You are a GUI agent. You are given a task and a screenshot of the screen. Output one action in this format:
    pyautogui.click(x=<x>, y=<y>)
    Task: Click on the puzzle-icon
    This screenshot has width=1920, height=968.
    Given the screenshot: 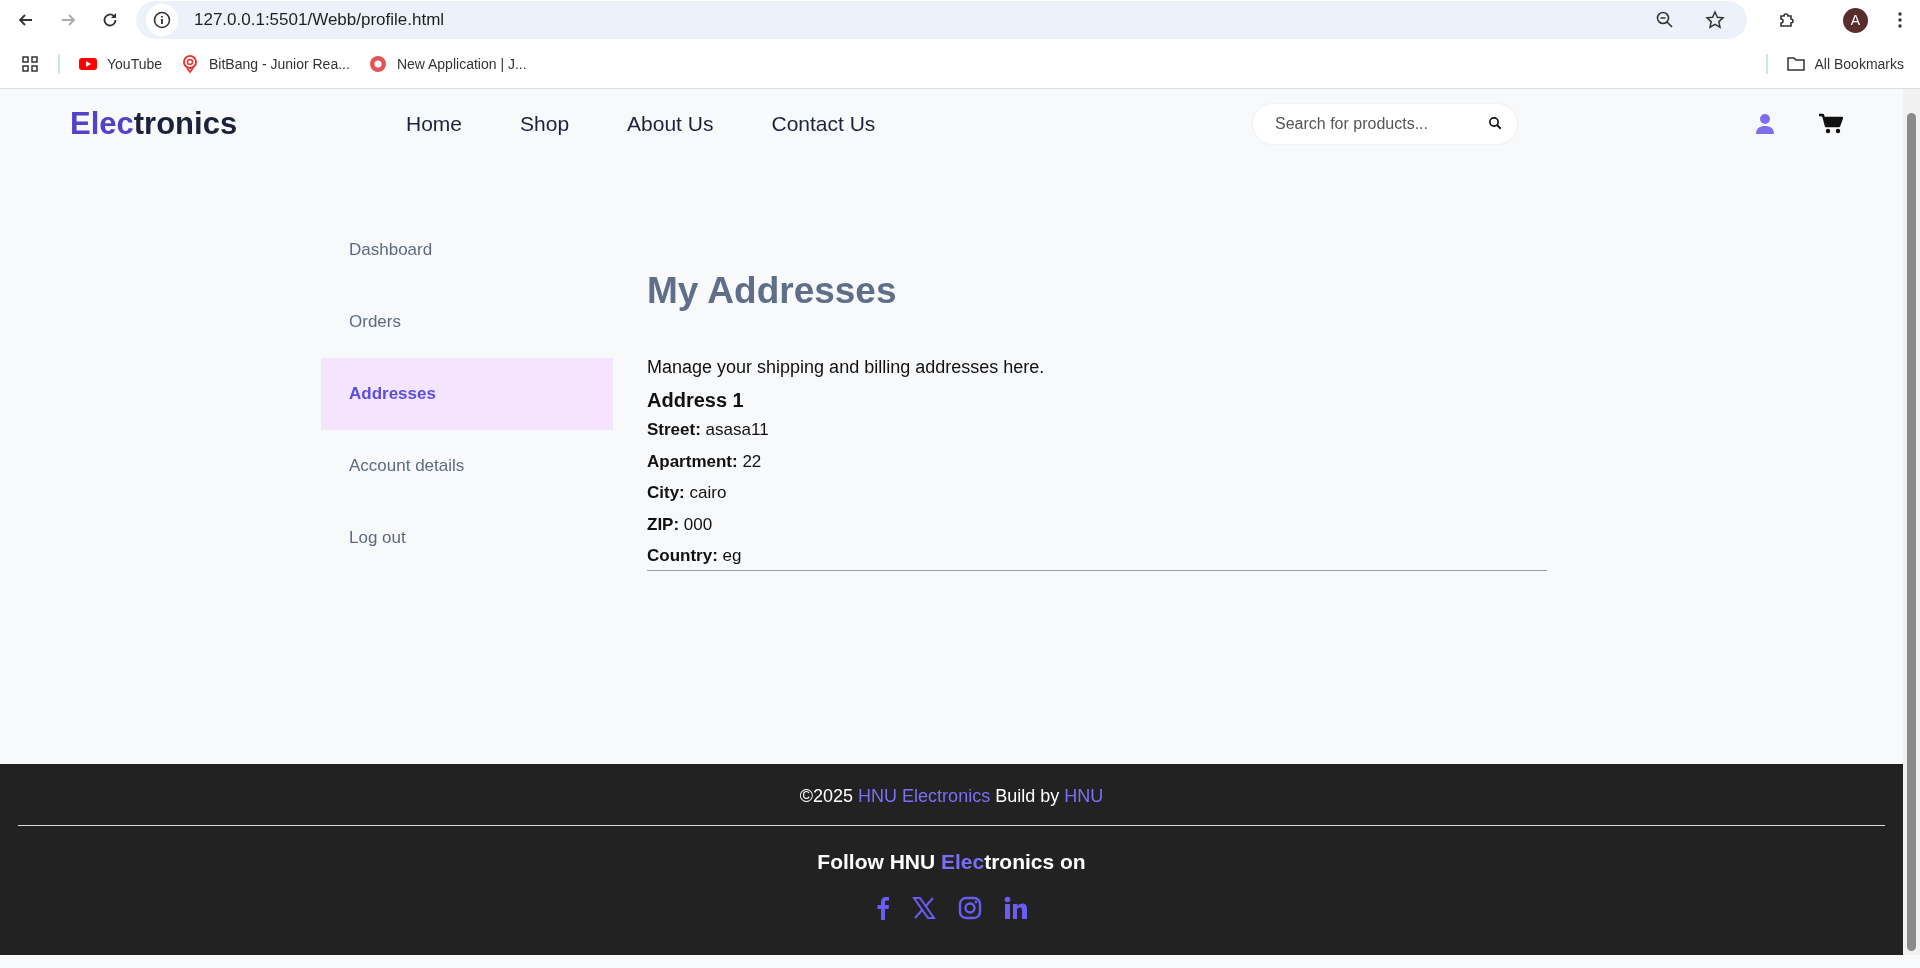 What is the action you would take?
    pyautogui.click(x=1787, y=20)
    